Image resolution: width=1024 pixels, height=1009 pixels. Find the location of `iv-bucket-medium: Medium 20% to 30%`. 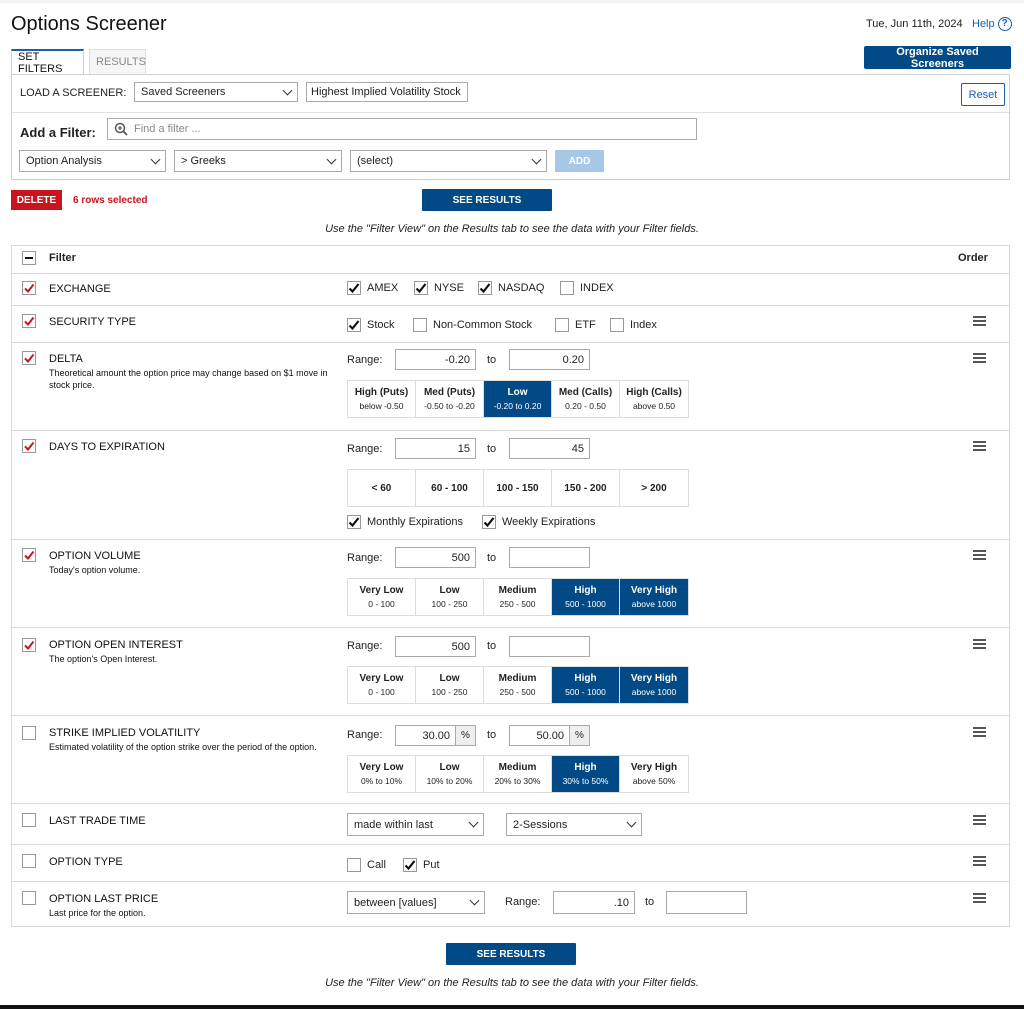

iv-bucket-medium: Medium 20% to 30% is located at coordinates (518, 774).